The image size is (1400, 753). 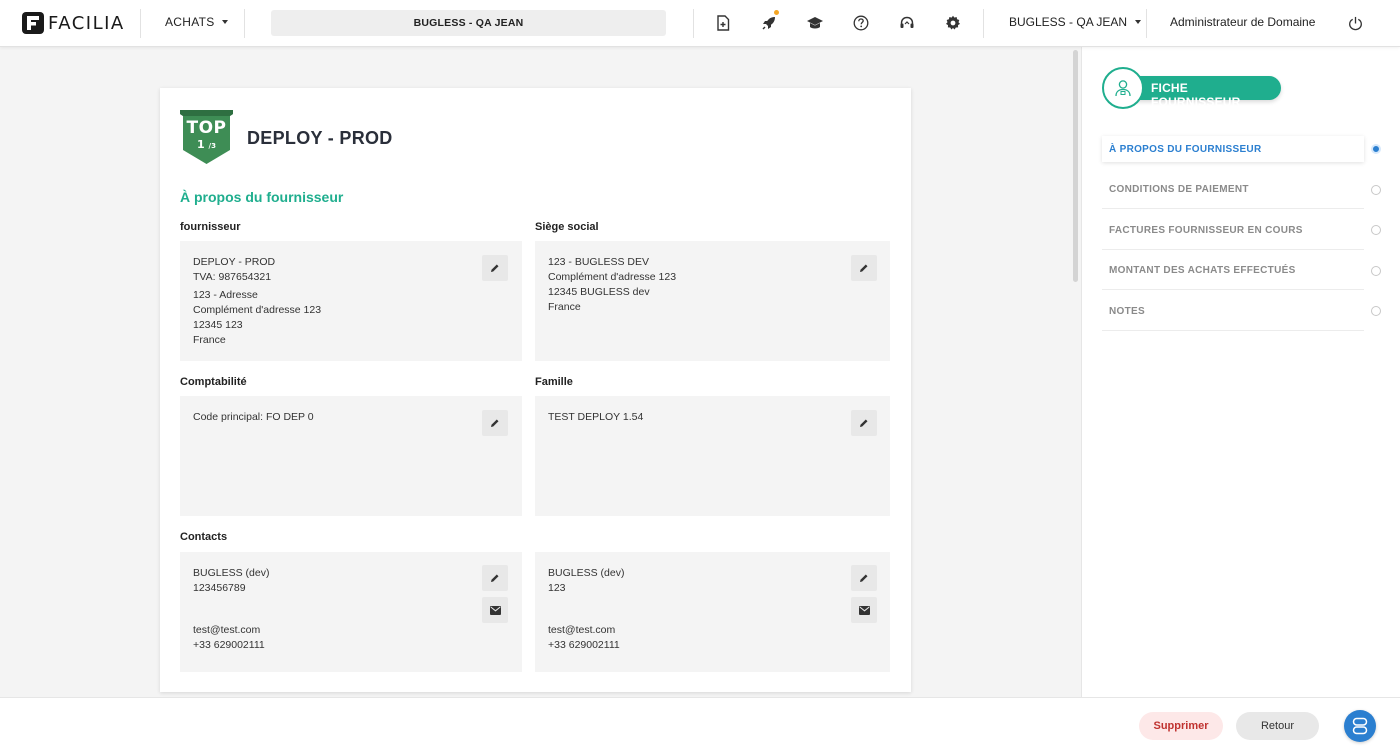 What do you see at coordinates (700, 725) in the screenshot?
I see `bottom-action-bar: Supprimer Retour` at bounding box center [700, 725].